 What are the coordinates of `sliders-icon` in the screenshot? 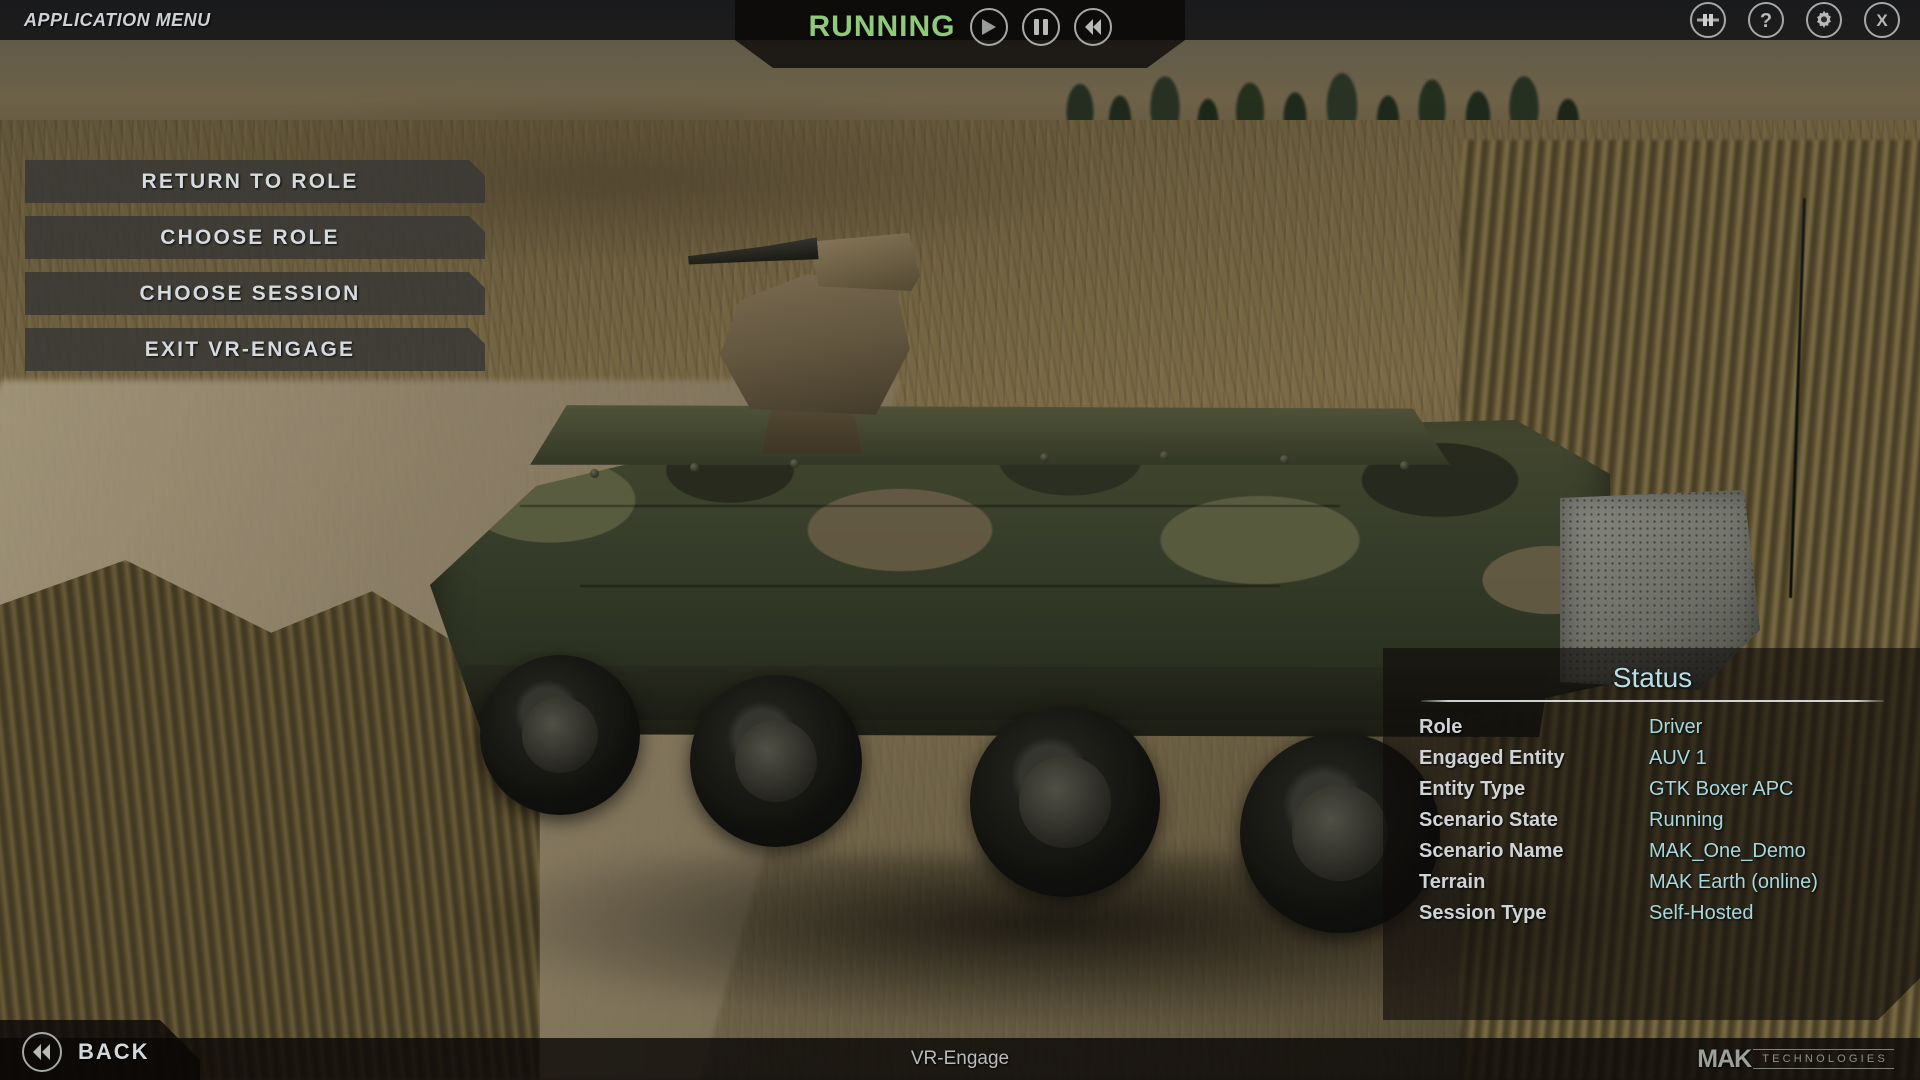 It's located at (1708, 20).